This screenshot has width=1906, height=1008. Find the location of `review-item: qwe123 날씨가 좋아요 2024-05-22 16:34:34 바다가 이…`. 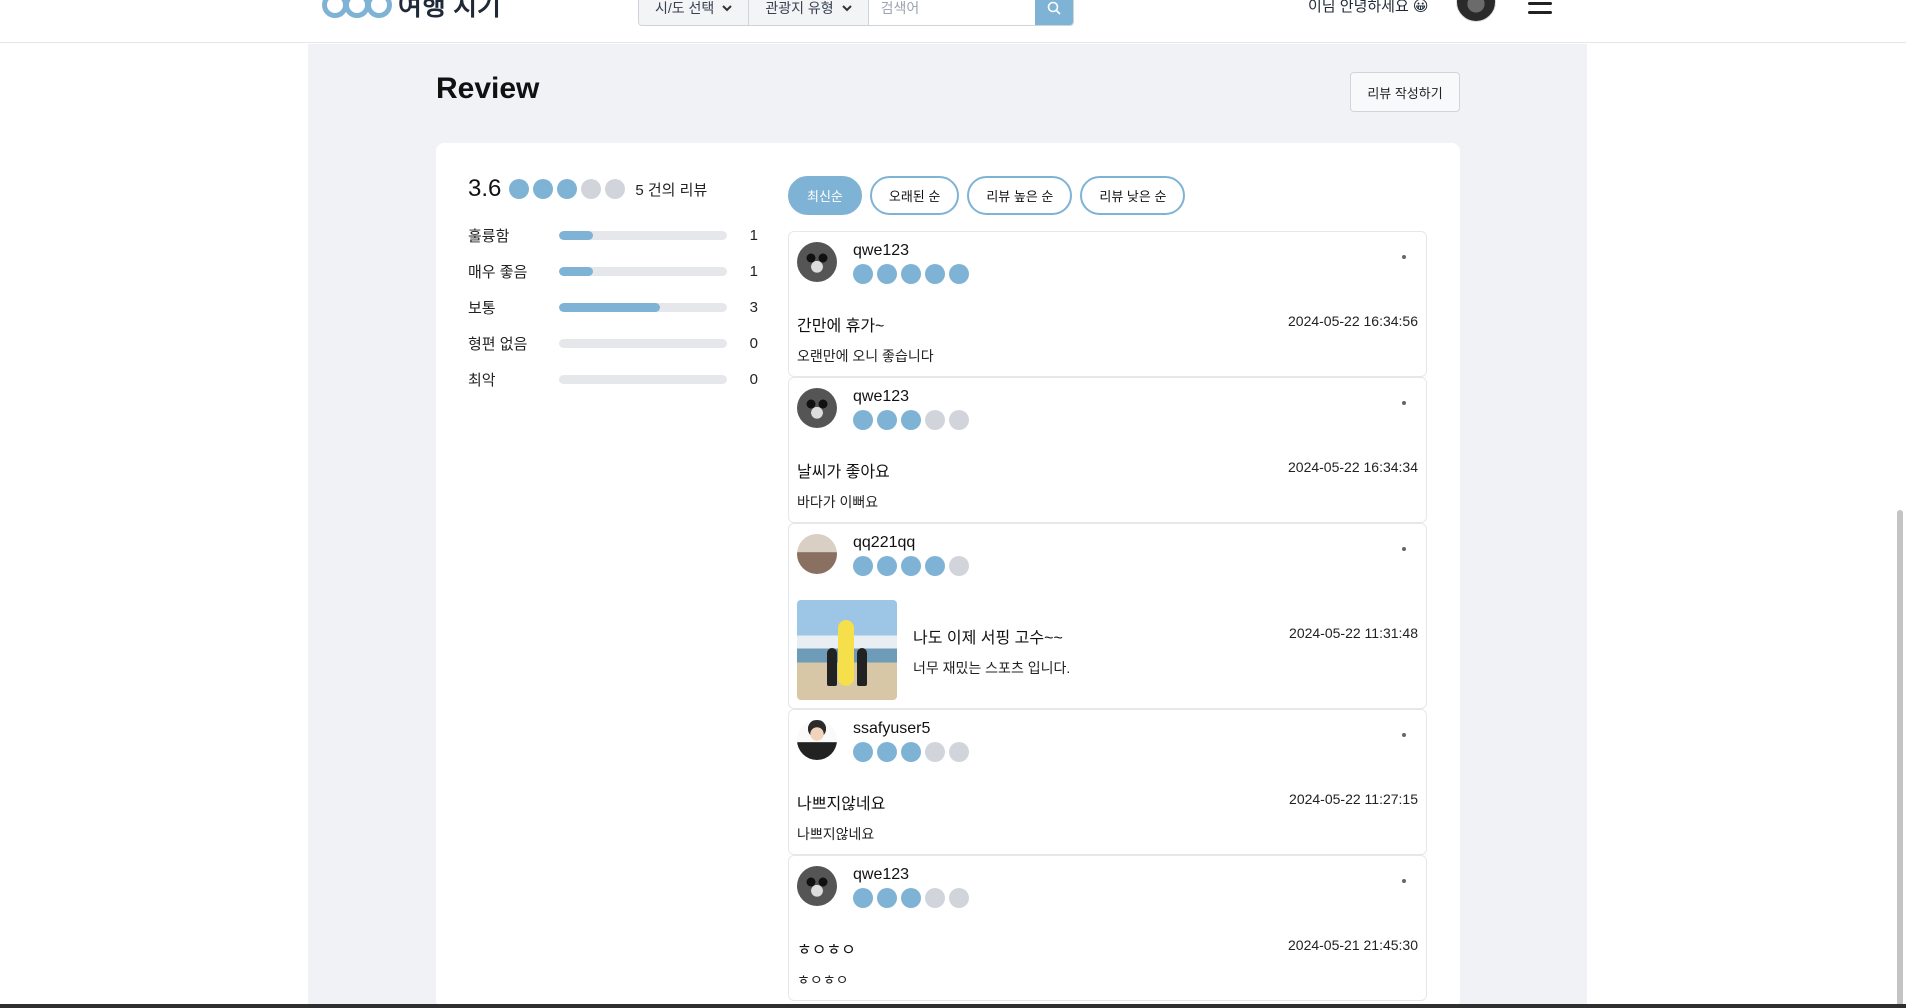

review-item: qwe123 날씨가 좋아요 2024-05-22 16:34:34 바다가 이… is located at coordinates (1107, 450).